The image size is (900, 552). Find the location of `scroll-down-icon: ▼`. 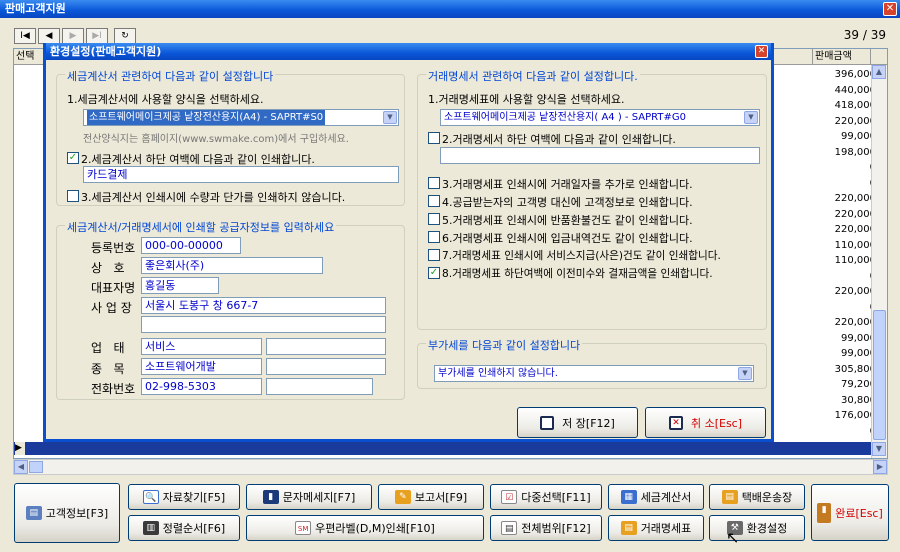

scroll-down-icon: ▼ is located at coordinates (879, 449).